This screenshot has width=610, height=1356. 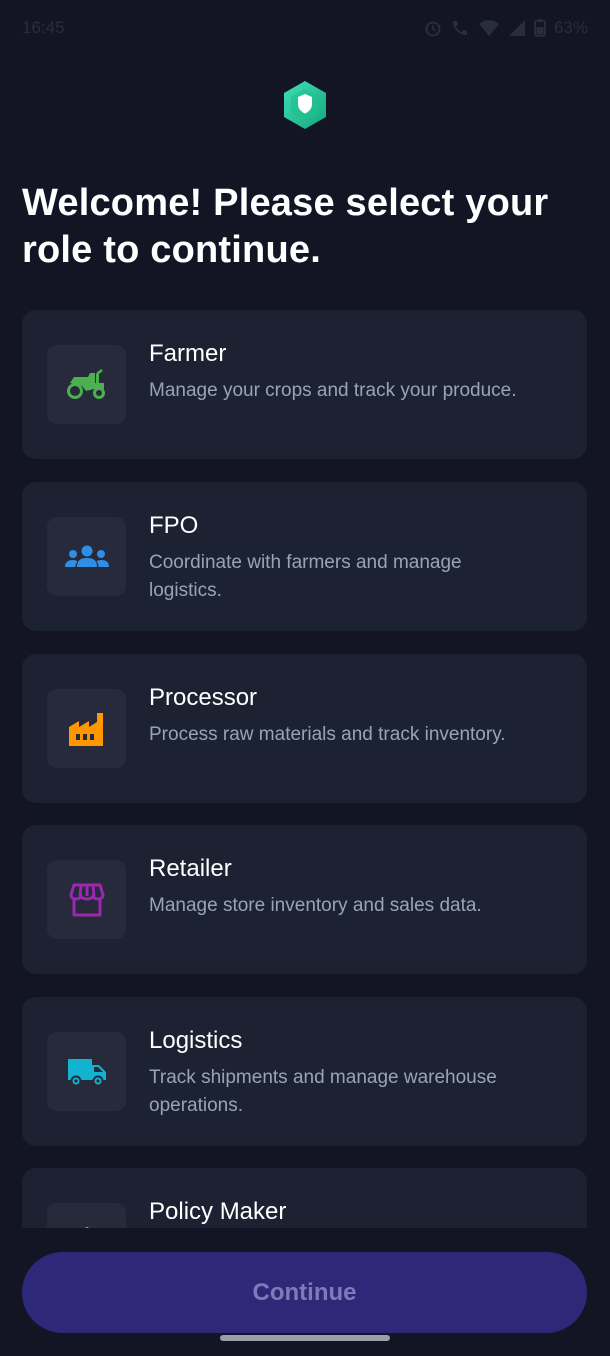 What do you see at coordinates (506, 28) in the screenshot?
I see `status-icons: 63%` at bounding box center [506, 28].